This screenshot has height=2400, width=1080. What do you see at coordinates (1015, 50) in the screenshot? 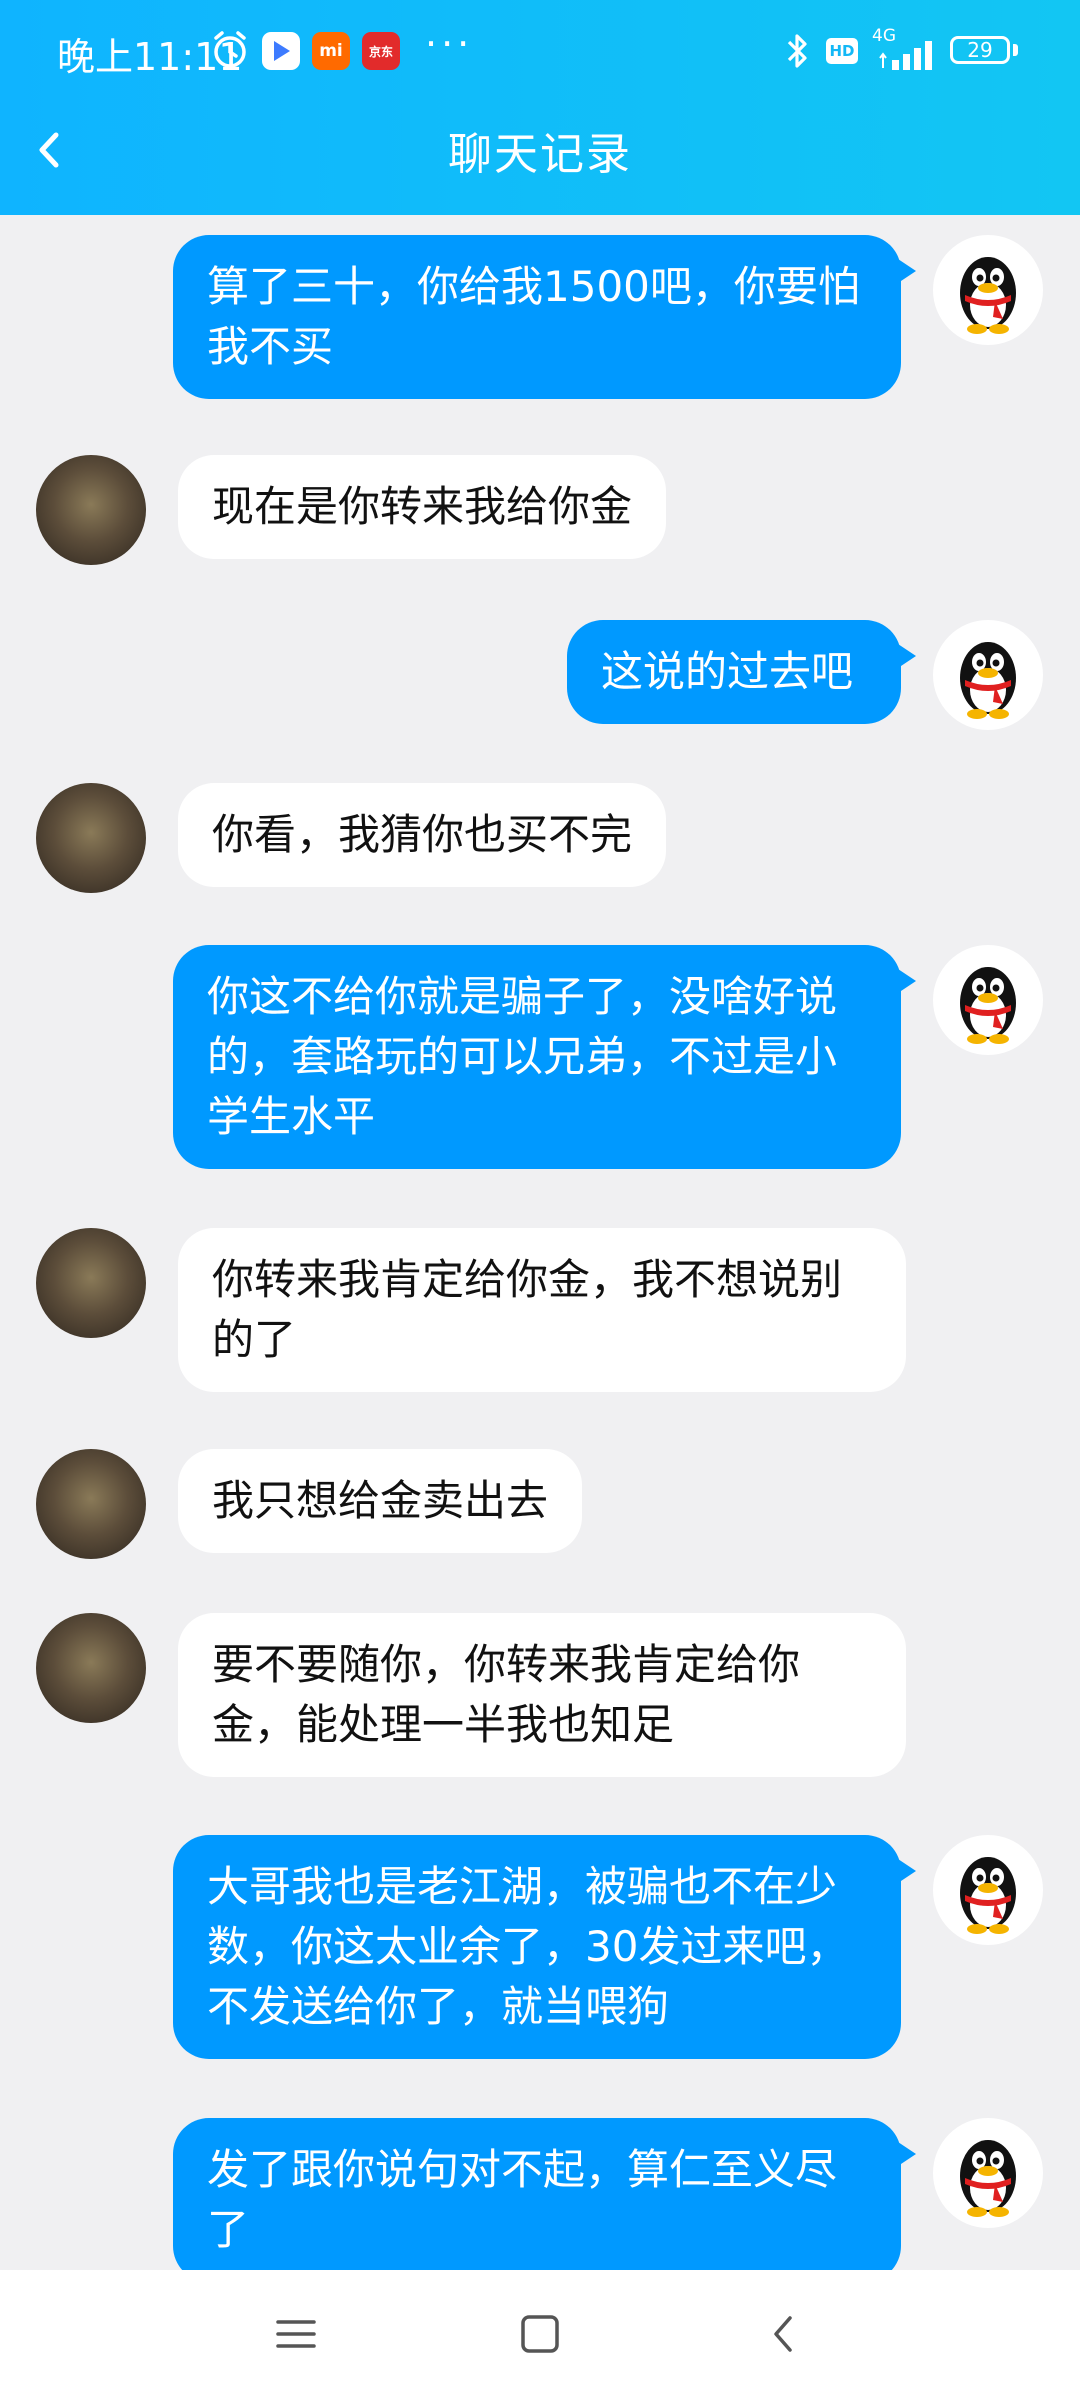
I see `battery-tip` at bounding box center [1015, 50].